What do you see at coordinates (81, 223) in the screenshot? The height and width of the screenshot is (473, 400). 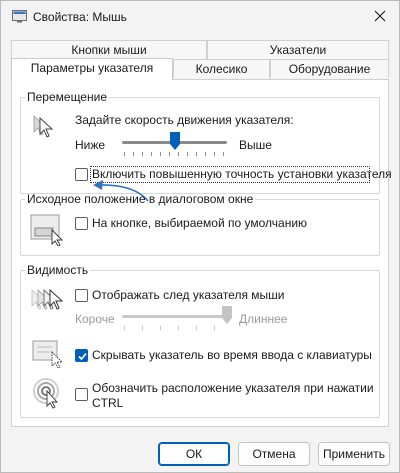 I see `snap-to-default-checkbox` at bounding box center [81, 223].